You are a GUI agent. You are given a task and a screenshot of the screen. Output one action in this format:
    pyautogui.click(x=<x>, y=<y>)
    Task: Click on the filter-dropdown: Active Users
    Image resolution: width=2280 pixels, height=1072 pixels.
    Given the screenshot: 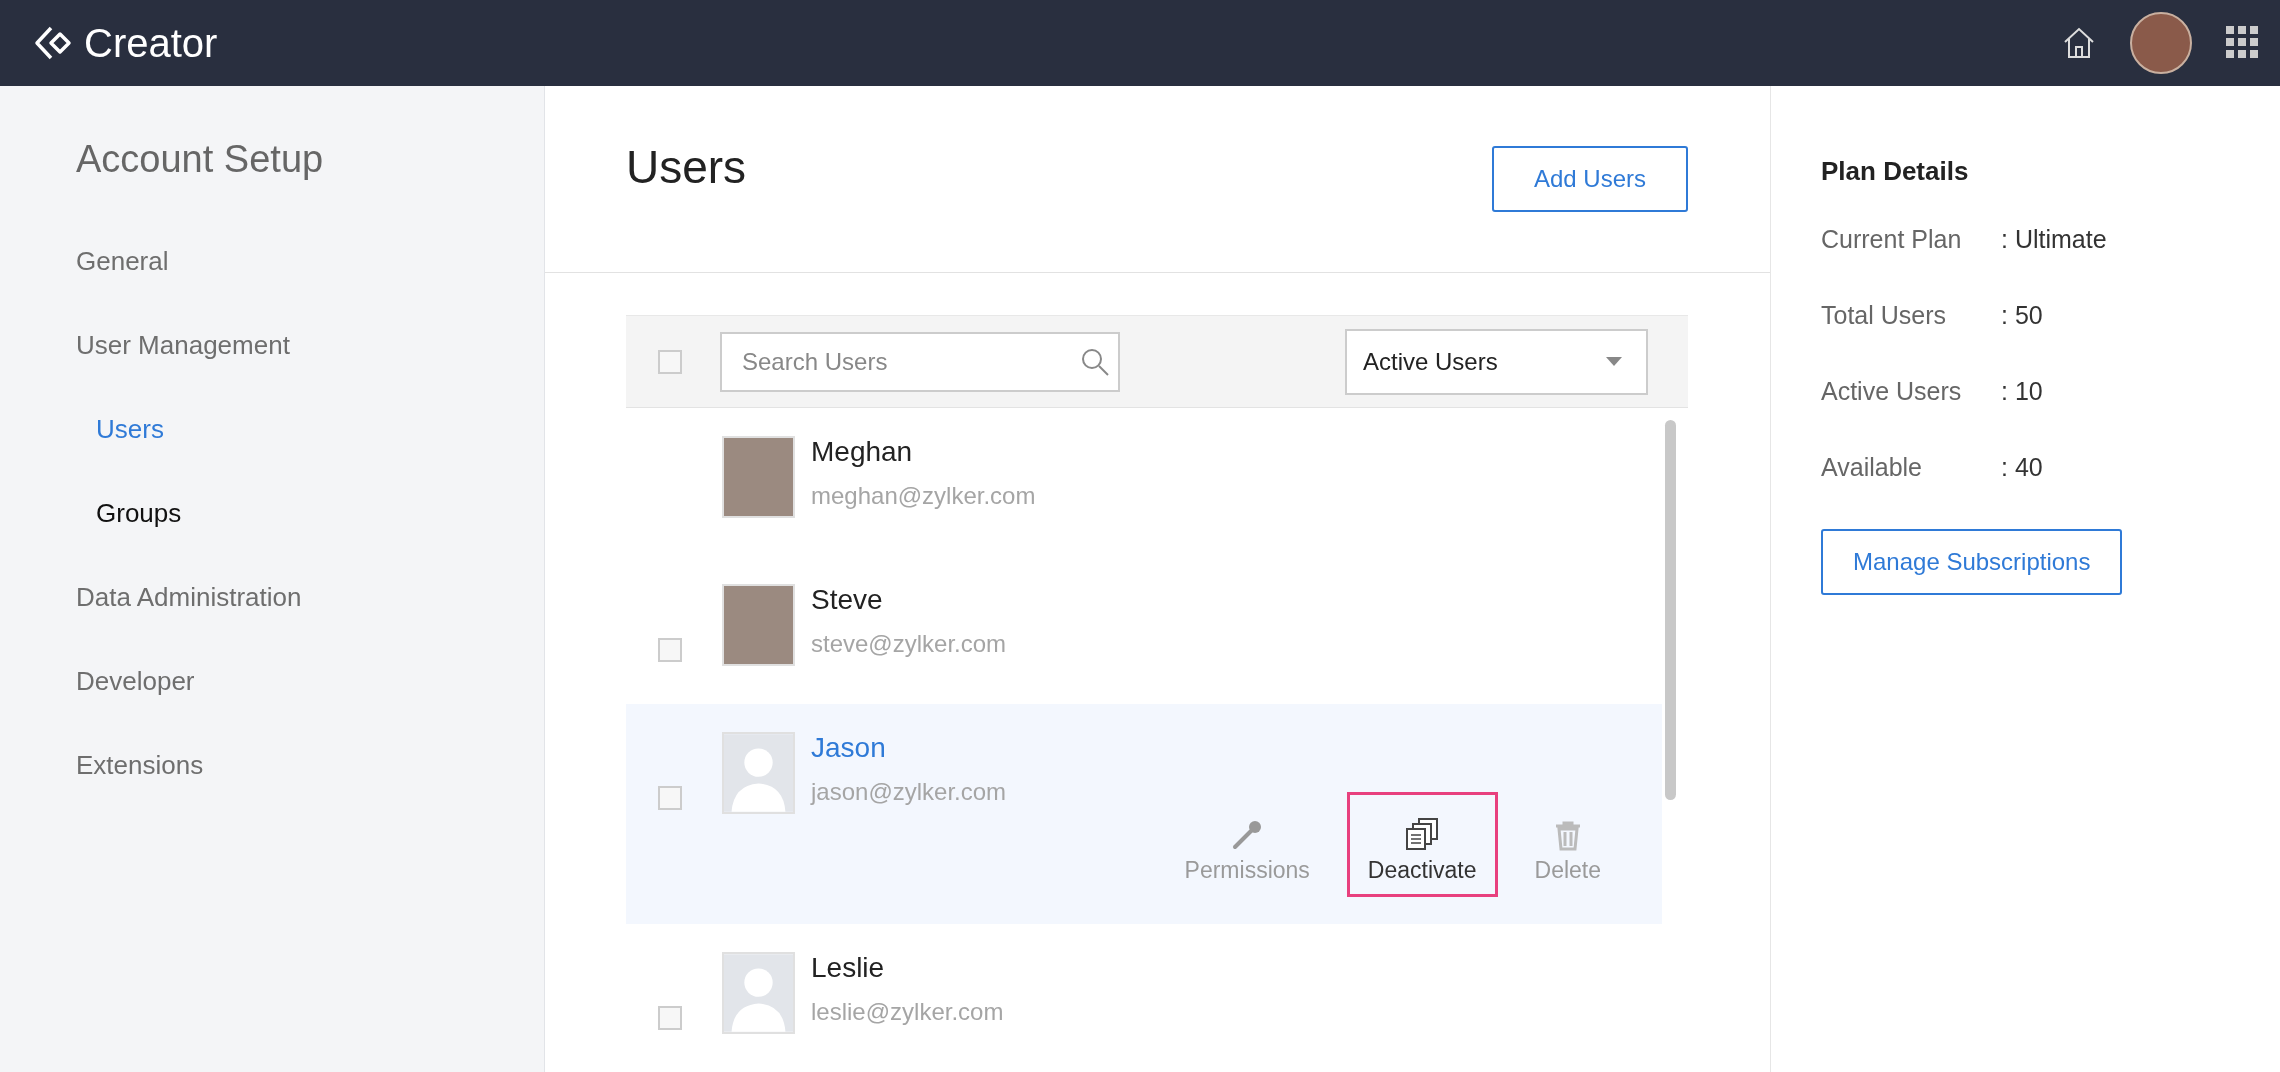 What is the action you would take?
    pyautogui.click(x=1496, y=361)
    